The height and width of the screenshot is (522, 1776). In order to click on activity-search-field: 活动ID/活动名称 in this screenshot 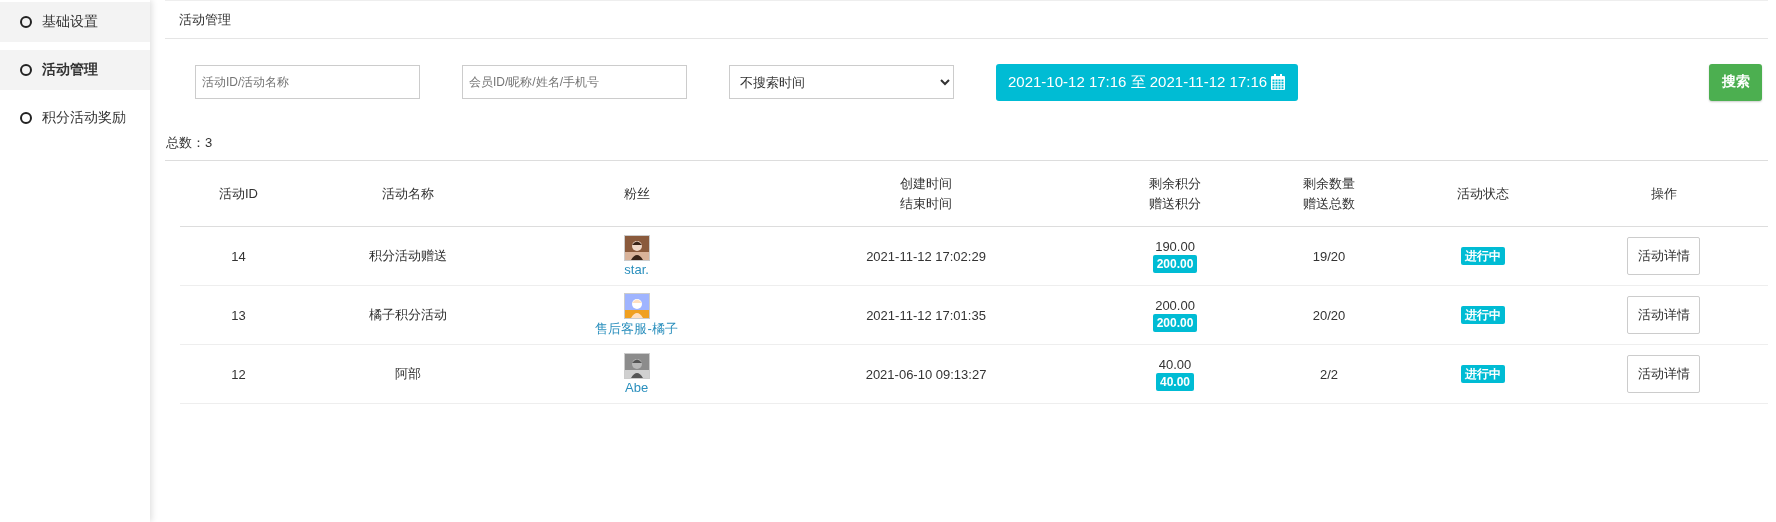, I will do `click(307, 82)`.